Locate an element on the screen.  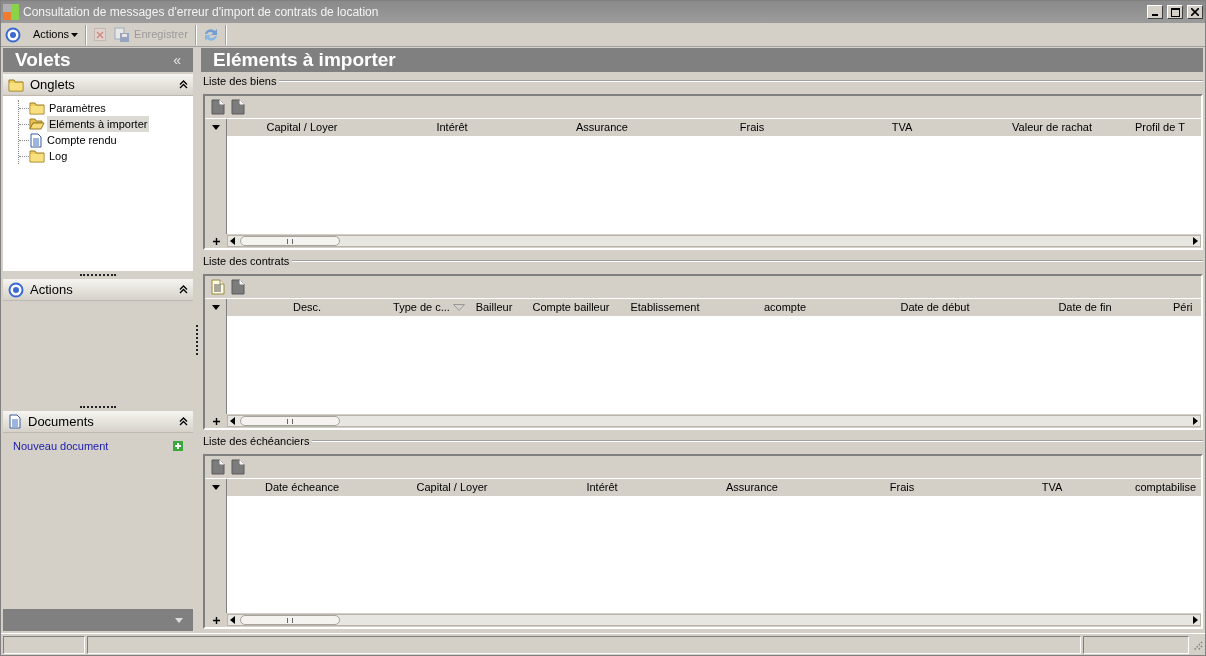
tree-item: Paramètres is located at coordinates (77, 108).